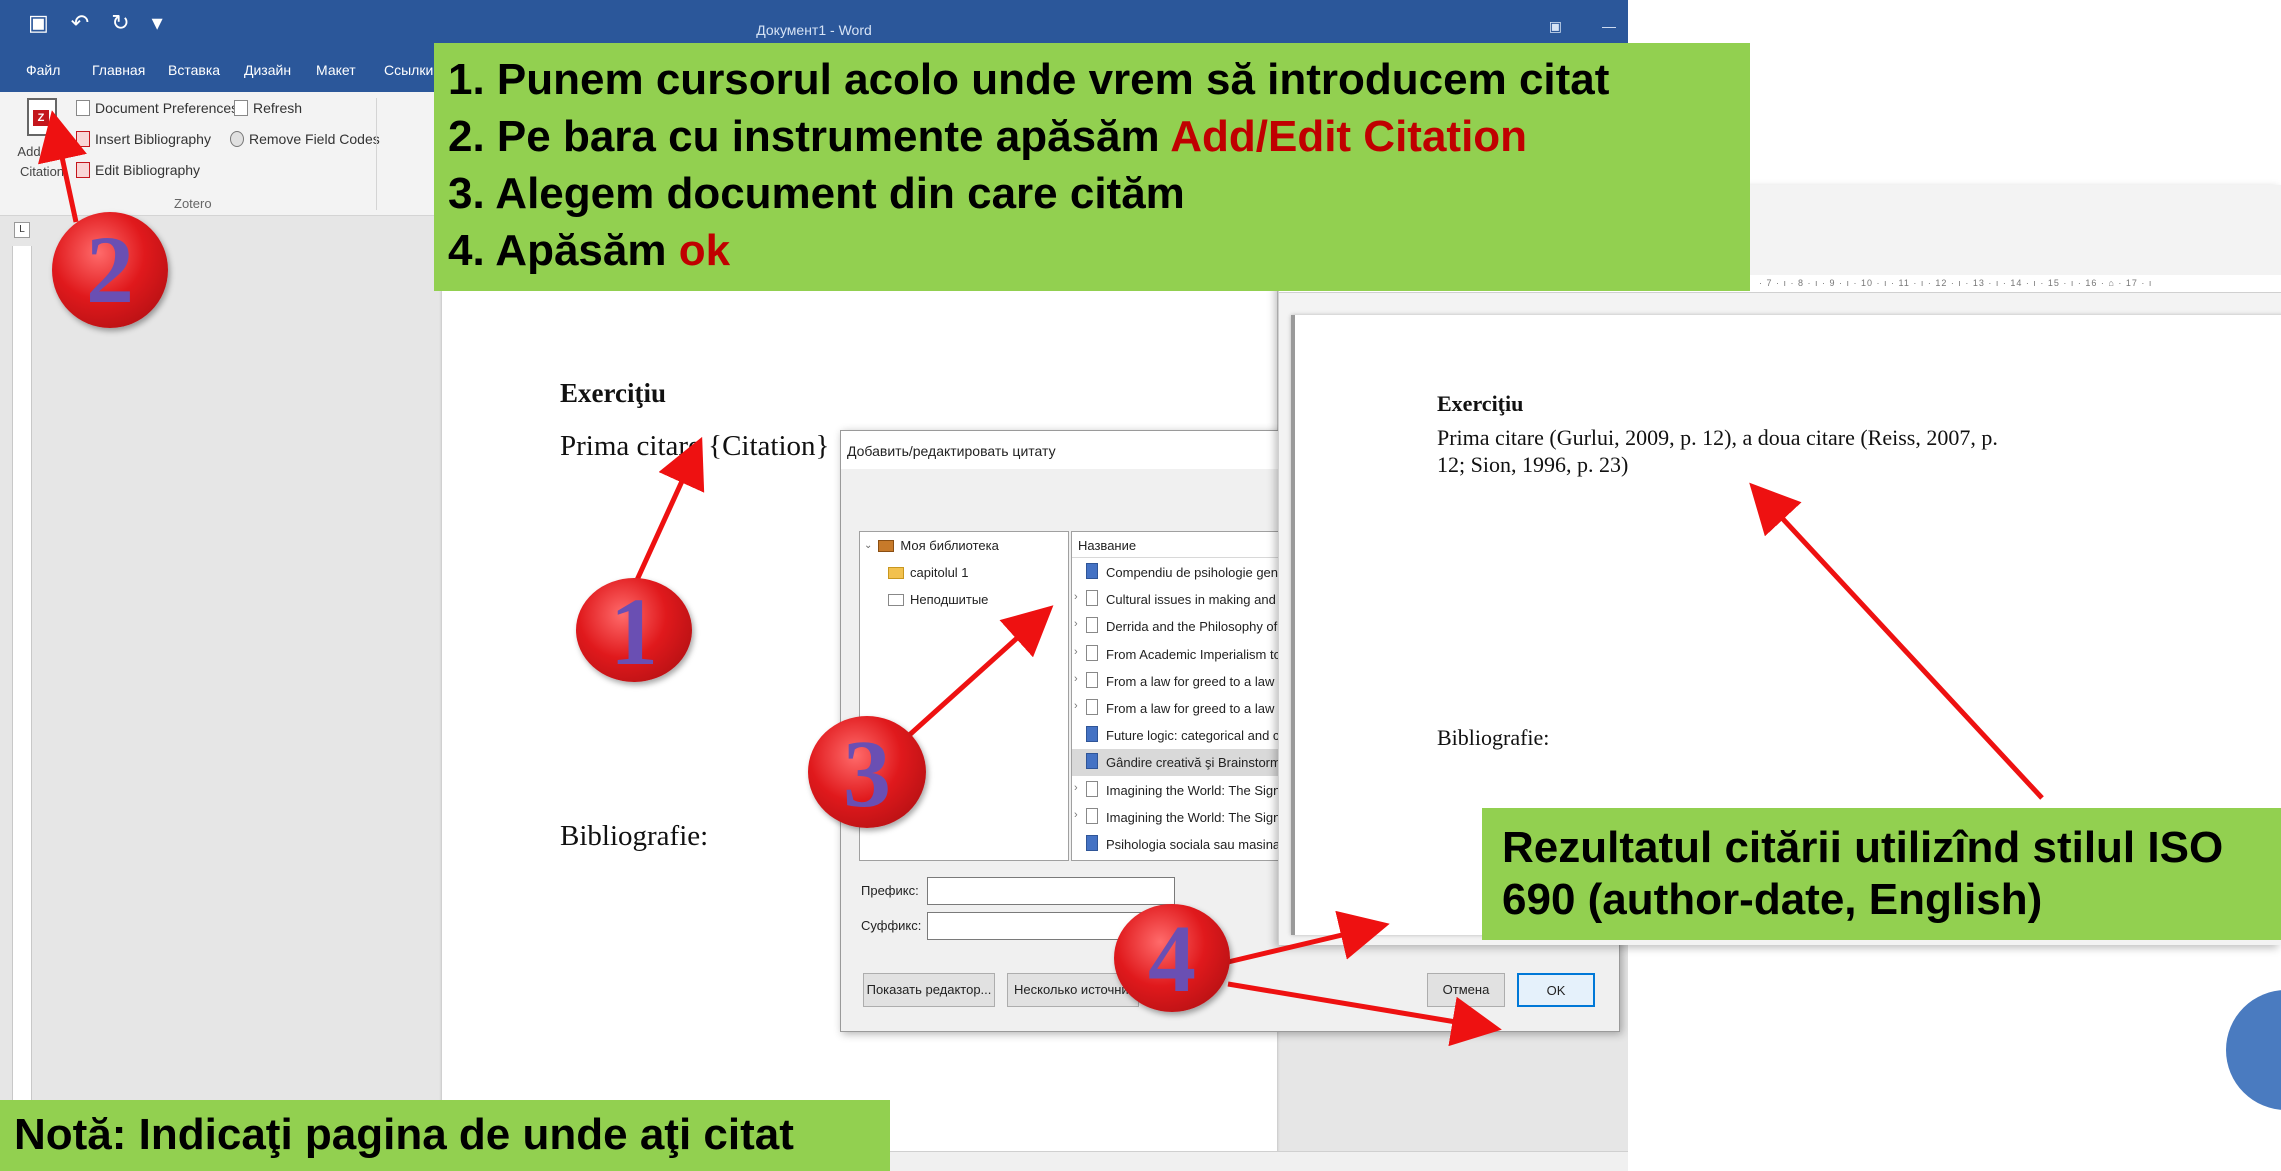 The height and width of the screenshot is (1171, 2281). What do you see at coordinates (1196, 572) in the screenshot?
I see `list-item-label: Compendiu de psihologie gene` at bounding box center [1196, 572].